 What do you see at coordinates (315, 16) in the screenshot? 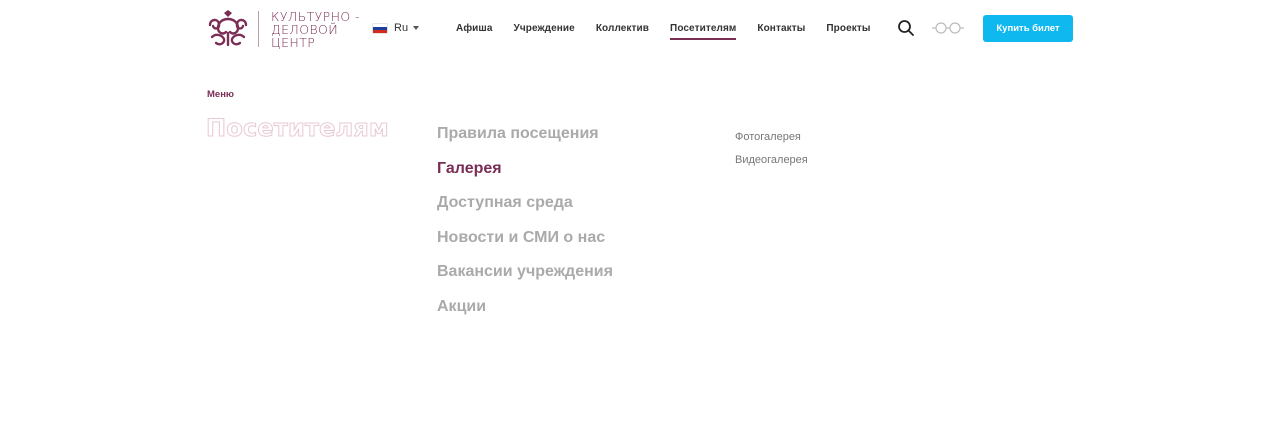
I see `logo-line: Культурно -` at bounding box center [315, 16].